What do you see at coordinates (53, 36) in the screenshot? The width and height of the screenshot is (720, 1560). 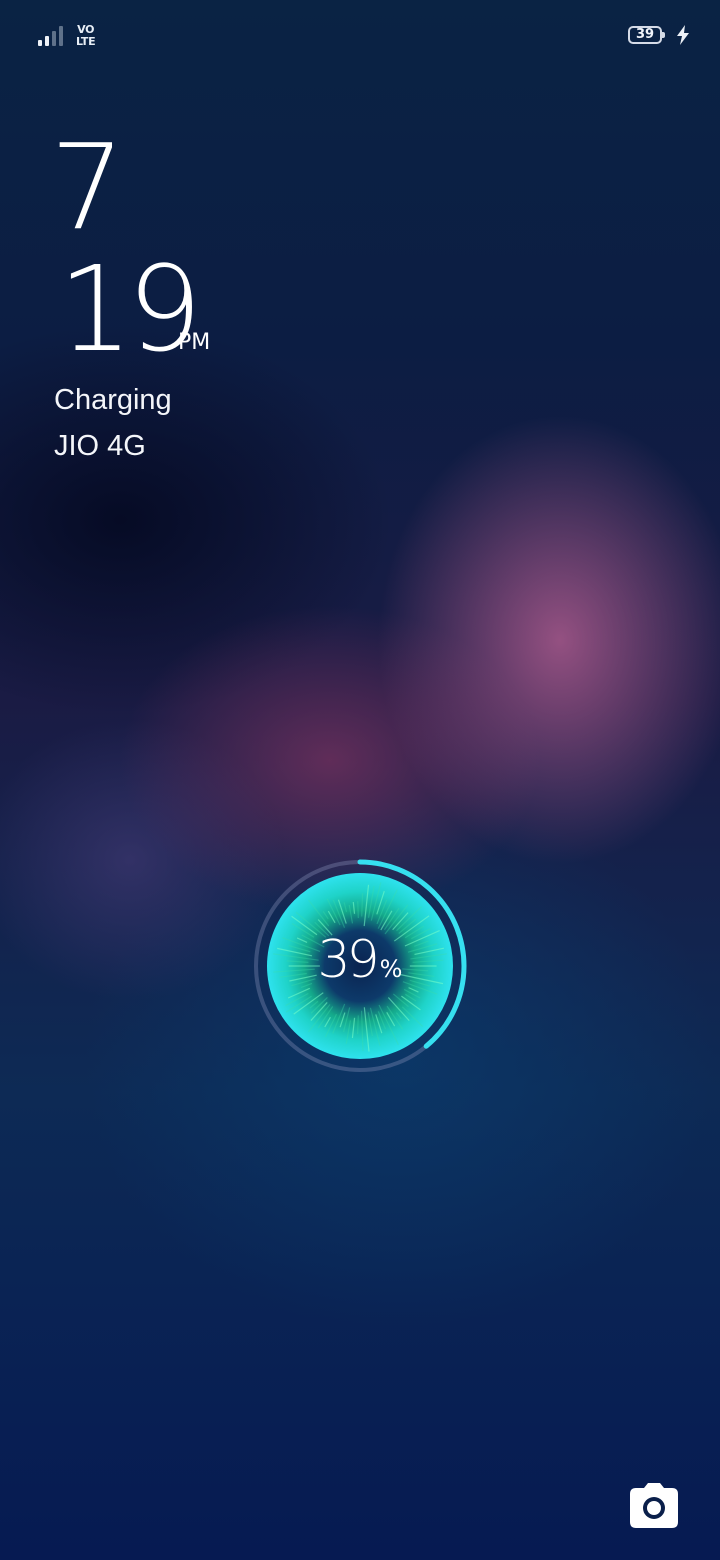 I see `cellular-signal-icon` at bounding box center [53, 36].